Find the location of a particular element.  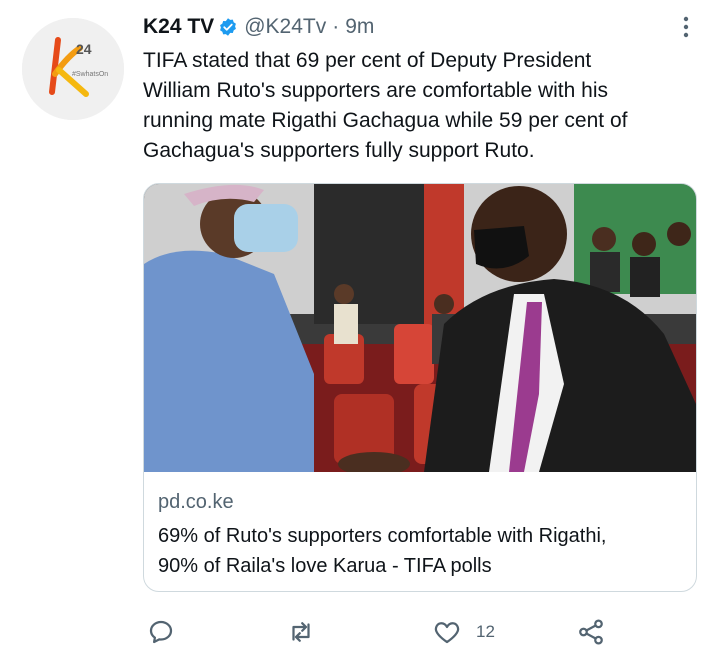

reply-button is located at coordinates (161, 632).